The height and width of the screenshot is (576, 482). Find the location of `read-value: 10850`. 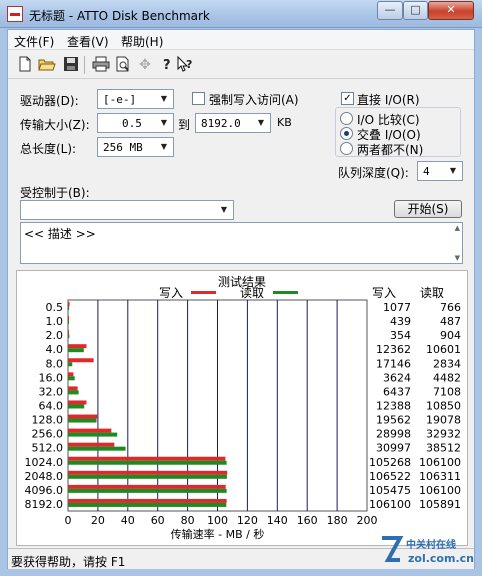

read-value: 10850 is located at coordinates (443, 406).